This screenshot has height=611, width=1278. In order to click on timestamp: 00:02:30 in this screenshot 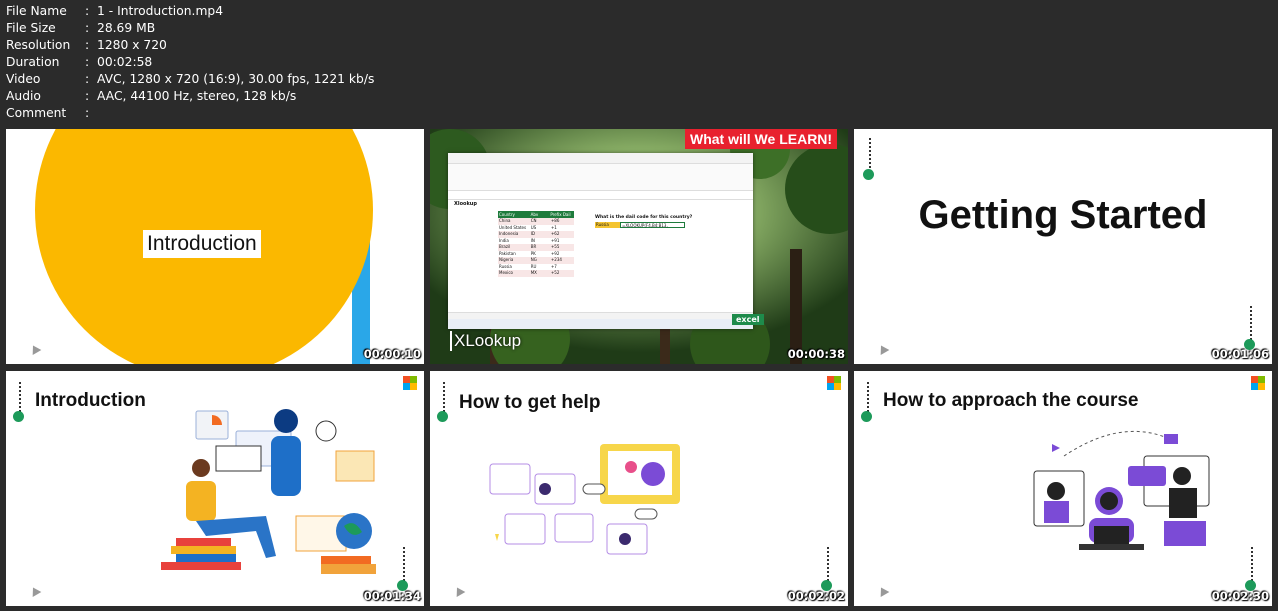, I will do `click(1240, 596)`.